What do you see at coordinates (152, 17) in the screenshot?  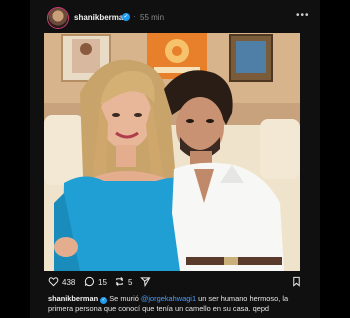 I see `post-timestamp: 55 min` at bounding box center [152, 17].